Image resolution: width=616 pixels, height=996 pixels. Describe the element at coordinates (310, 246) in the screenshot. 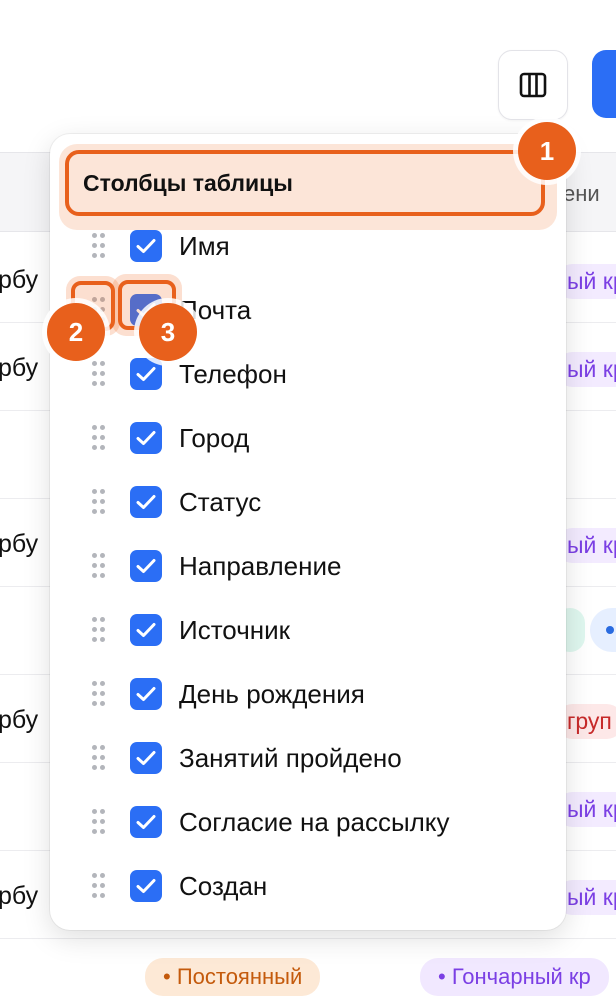

I see `column-option-row: Имя` at that location.